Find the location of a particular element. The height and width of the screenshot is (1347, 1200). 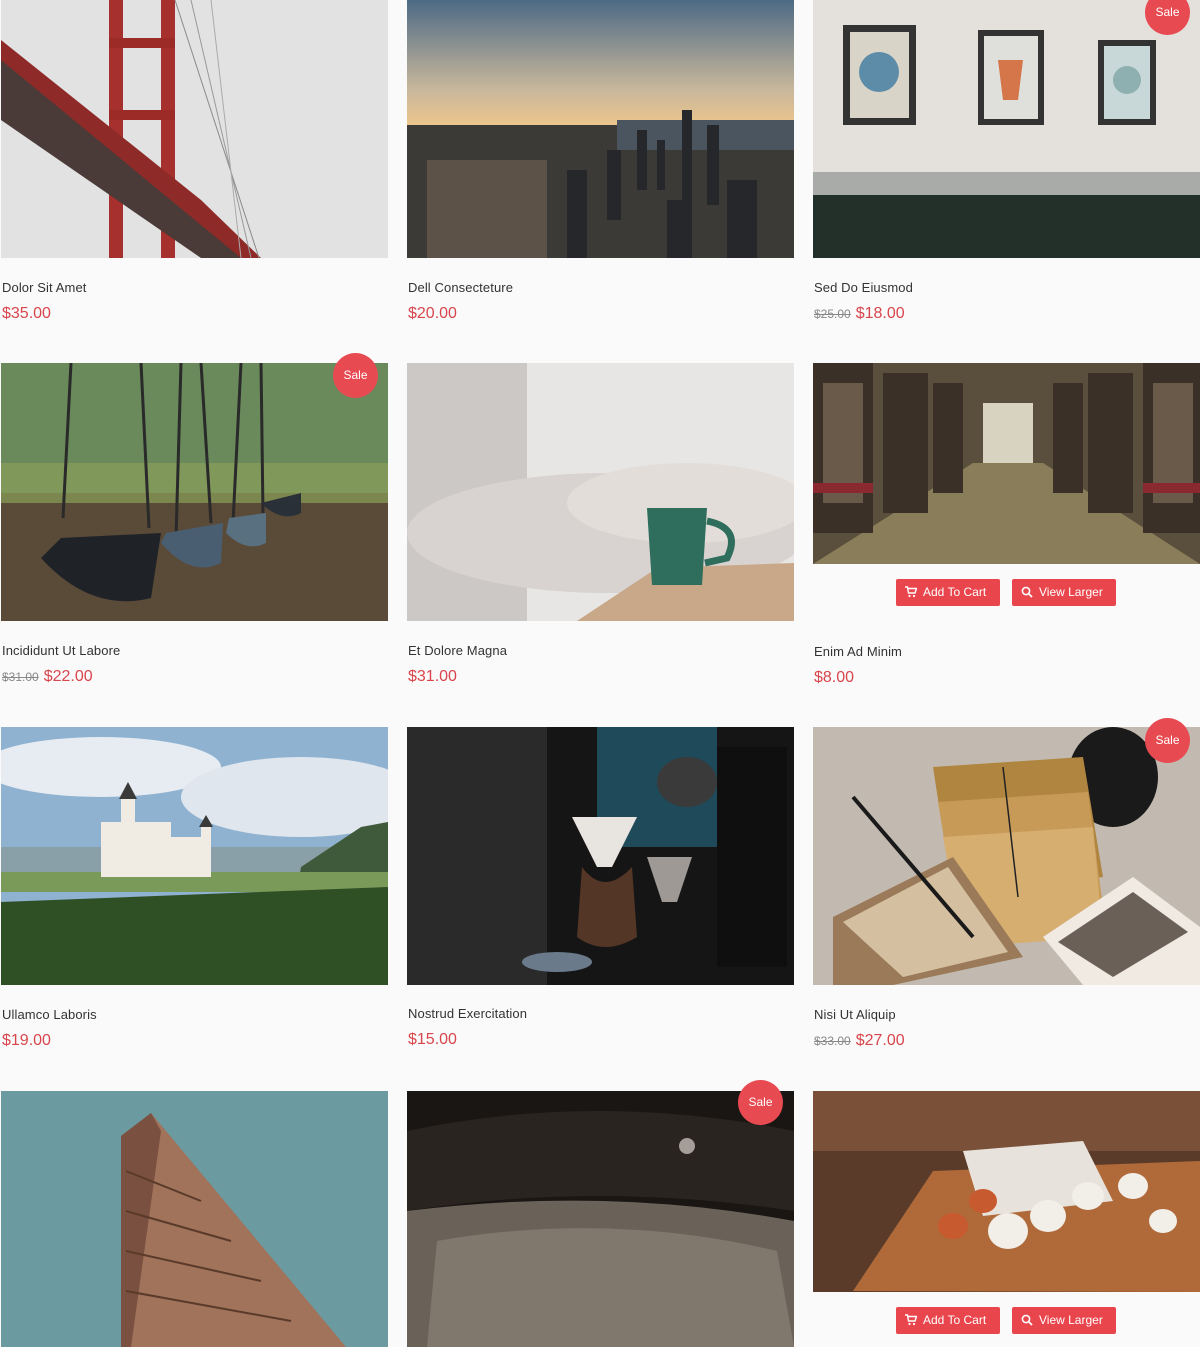

product-price: $31.00 $22.00 is located at coordinates (47, 677).